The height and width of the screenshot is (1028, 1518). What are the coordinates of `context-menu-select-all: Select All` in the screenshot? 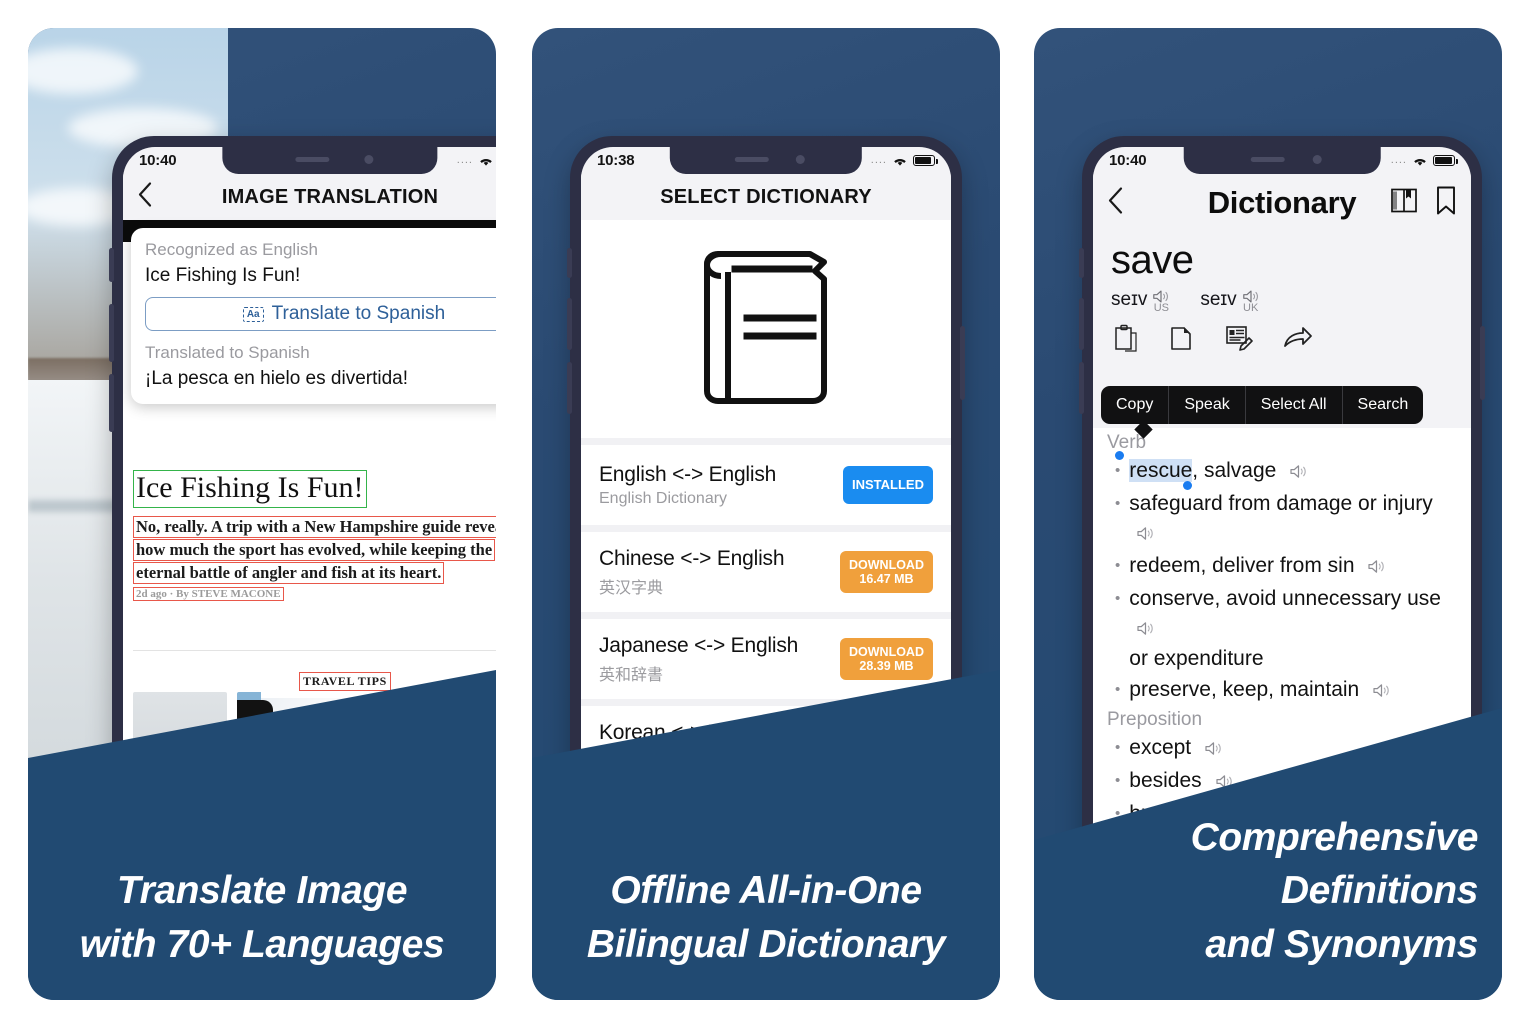 It's located at (1293, 405).